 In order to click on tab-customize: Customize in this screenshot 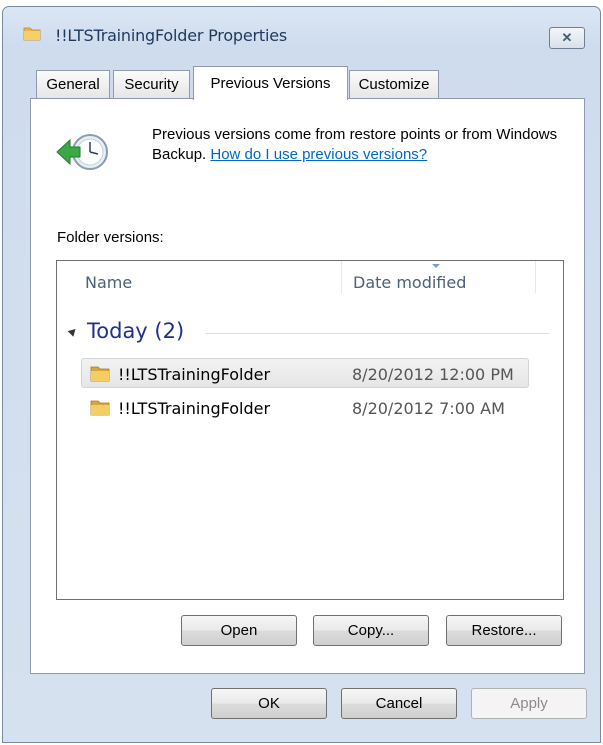, I will do `click(394, 84)`.